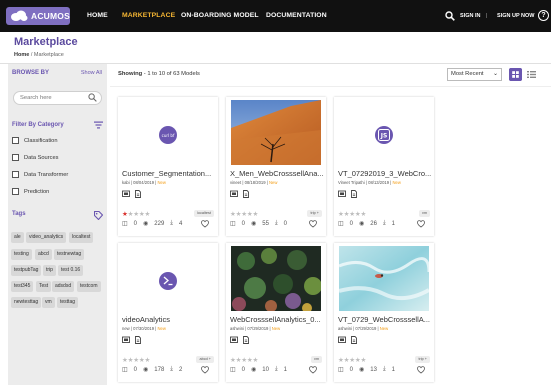 The width and height of the screenshot is (551, 385). What do you see at coordinates (21, 254) in the screenshot?
I see `tag-chip: testing` at bounding box center [21, 254].